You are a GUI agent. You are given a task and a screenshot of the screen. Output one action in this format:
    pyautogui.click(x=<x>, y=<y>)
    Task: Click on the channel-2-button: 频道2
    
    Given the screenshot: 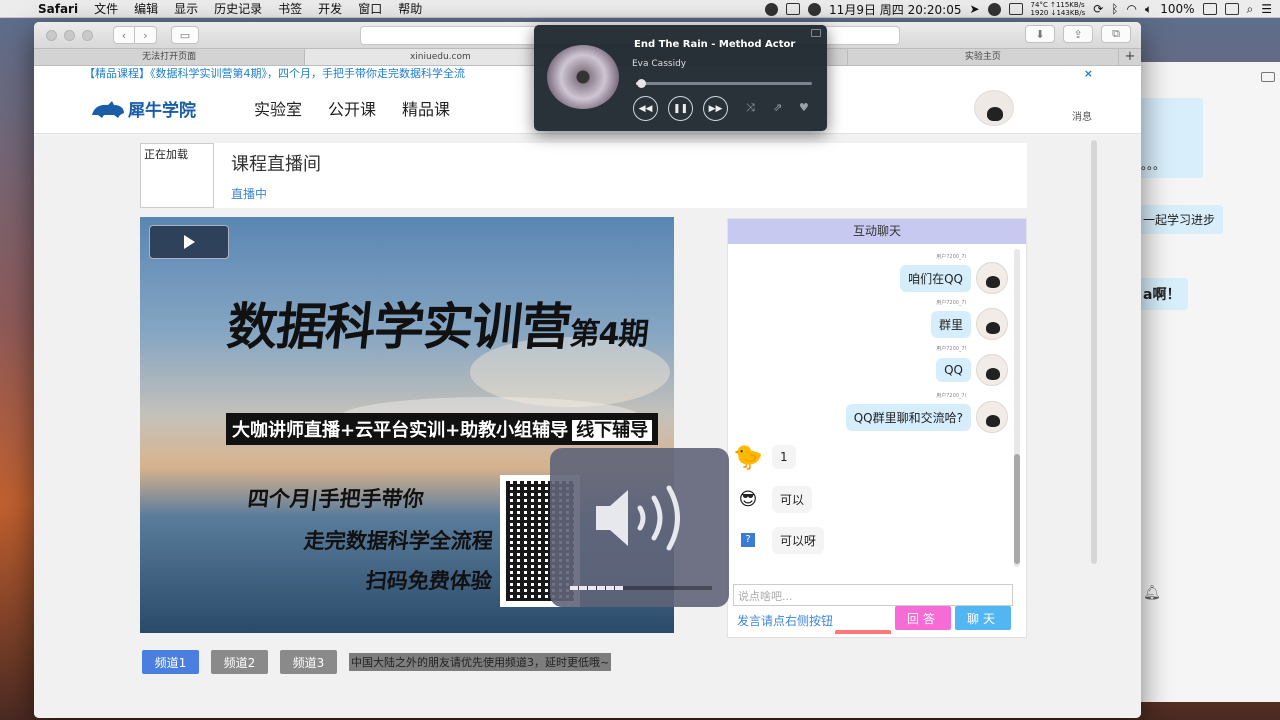 What is the action you would take?
    pyautogui.click(x=239, y=662)
    